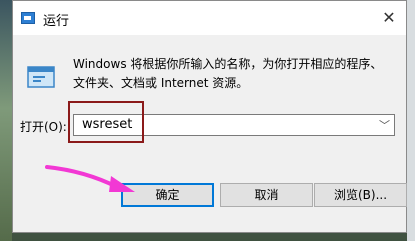 The height and width of the screenshot is (241, 415). I want to click on run-app-icon, so click(28, 18).